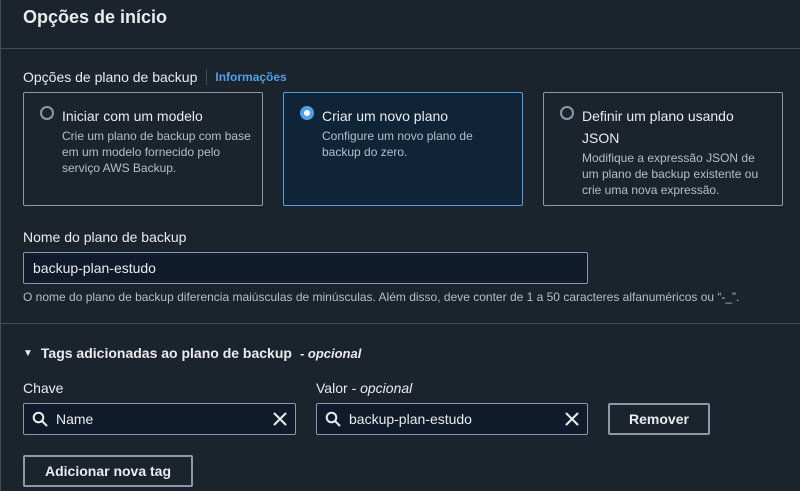  What do you see at coordinates (307, 113) in the screenshot?
I see `radio-new-plan` at bounding box center [307, 113].